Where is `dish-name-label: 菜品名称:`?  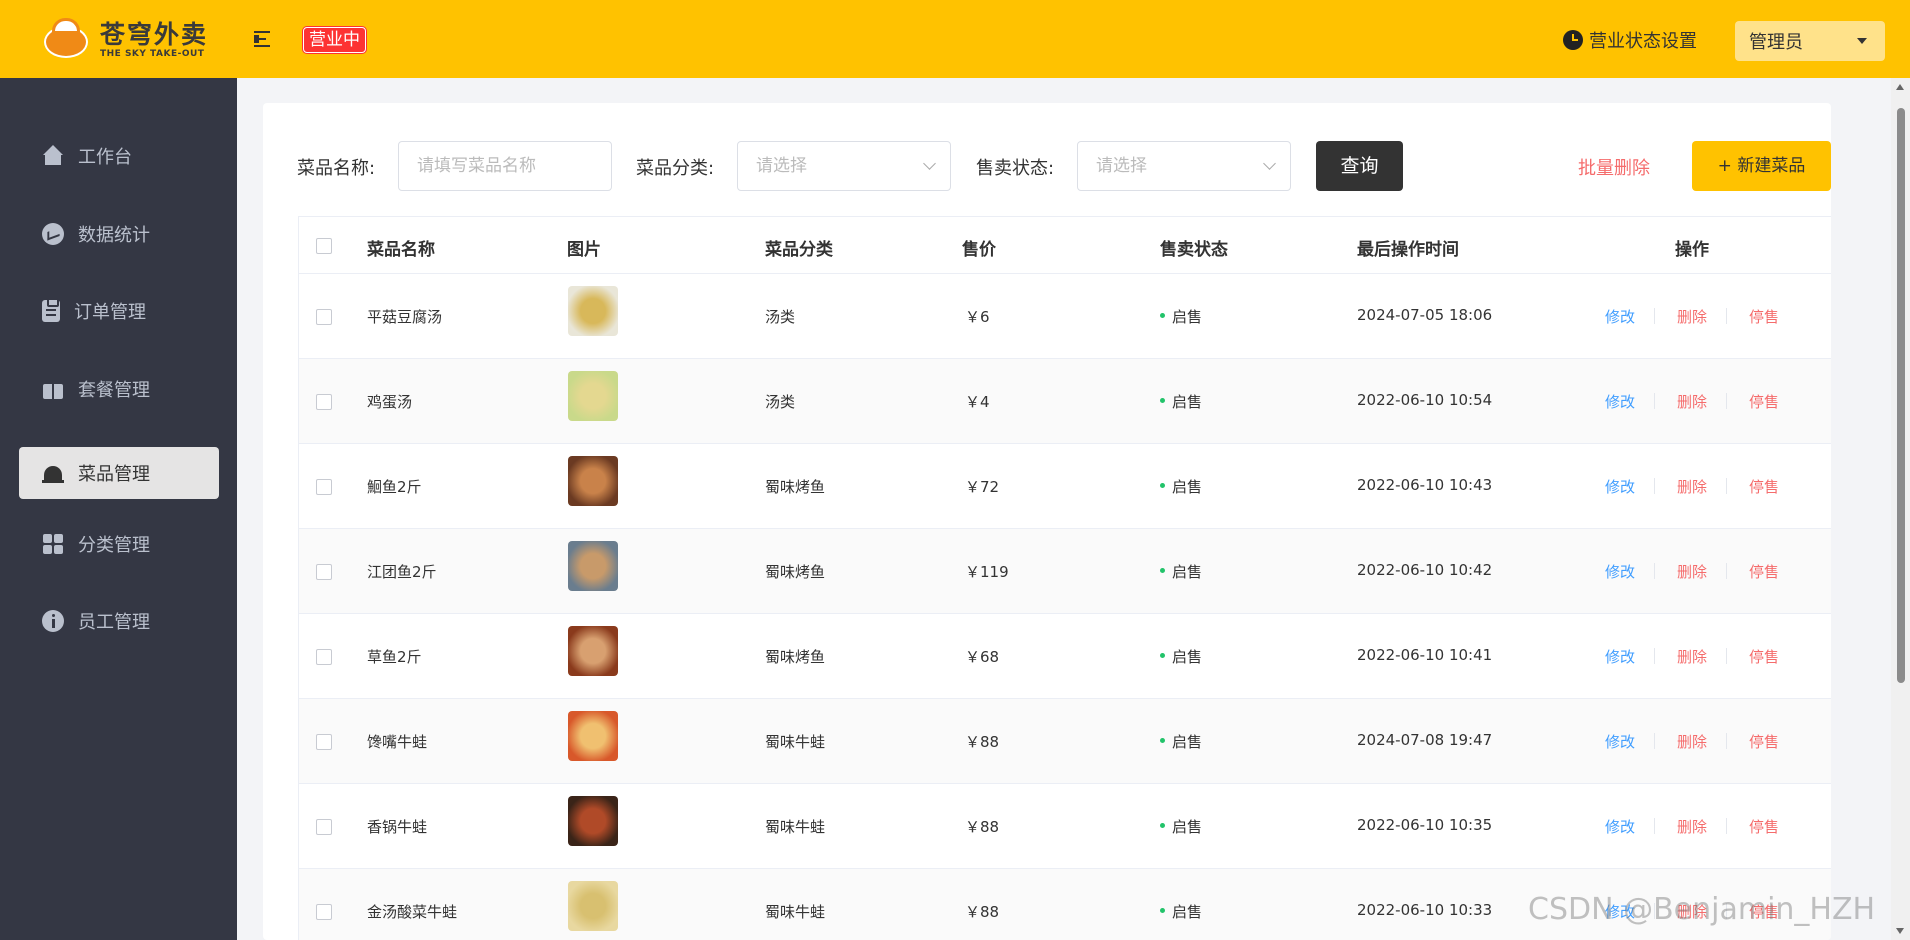 dish-name-label: 菜品名称: is located at coordinates (336, 168).